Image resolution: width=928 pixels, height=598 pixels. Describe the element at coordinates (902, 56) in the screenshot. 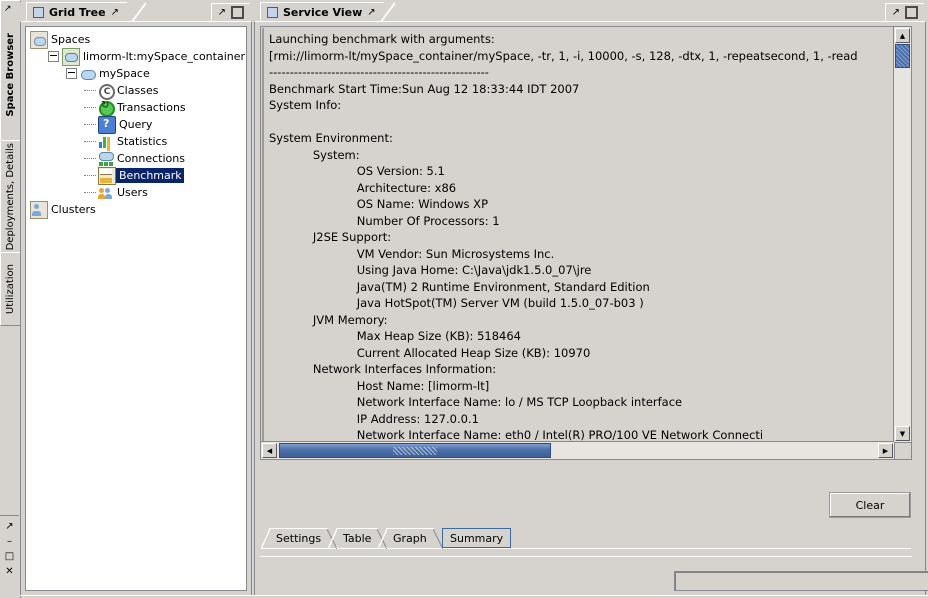

I see `vscroll-thumb` at that location.